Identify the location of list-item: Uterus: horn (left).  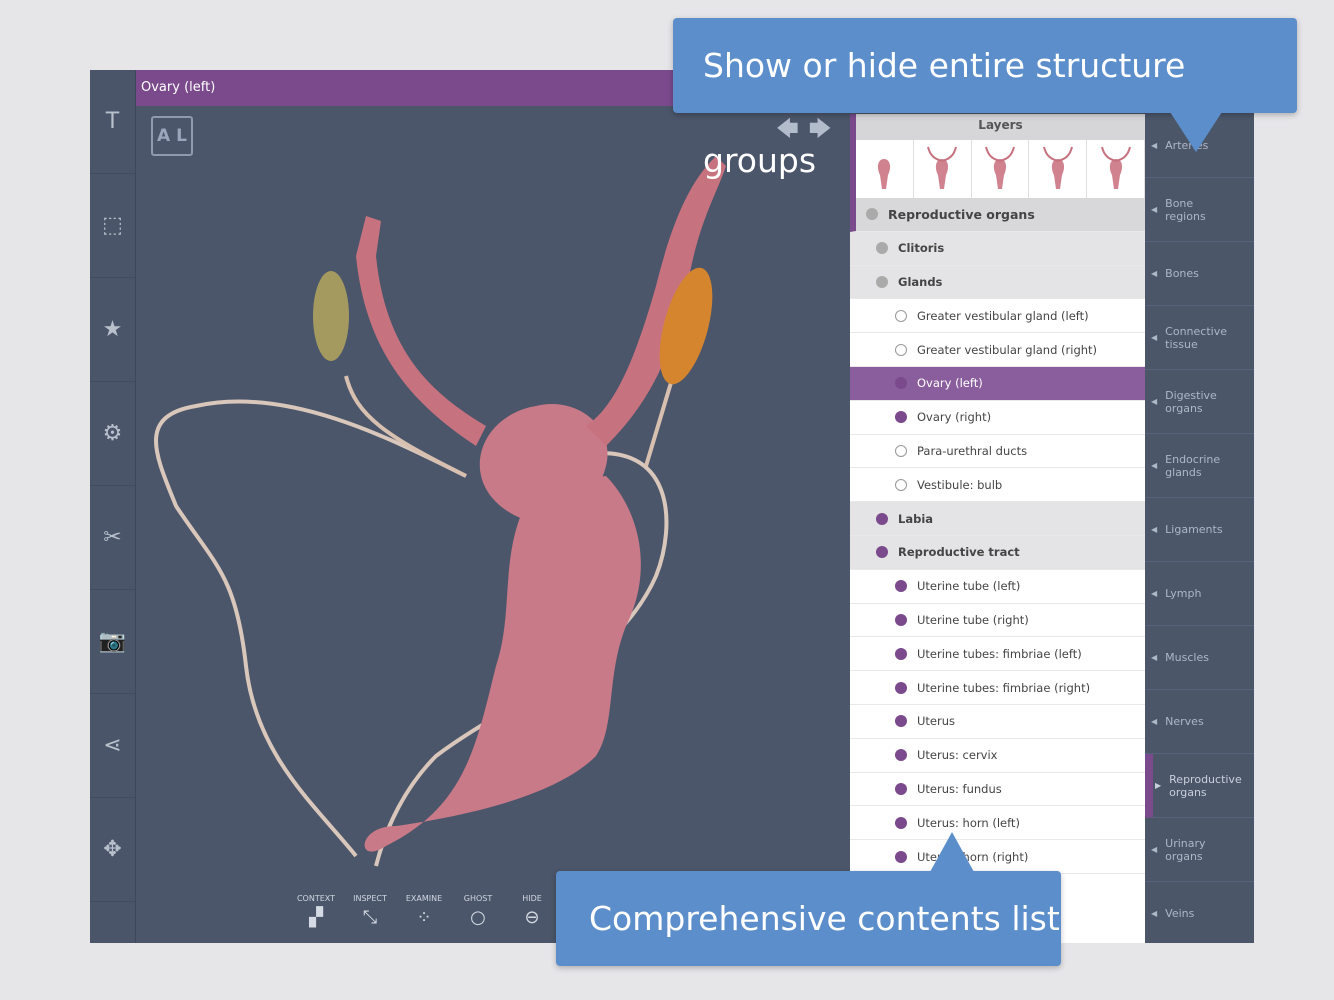
(997, 823).